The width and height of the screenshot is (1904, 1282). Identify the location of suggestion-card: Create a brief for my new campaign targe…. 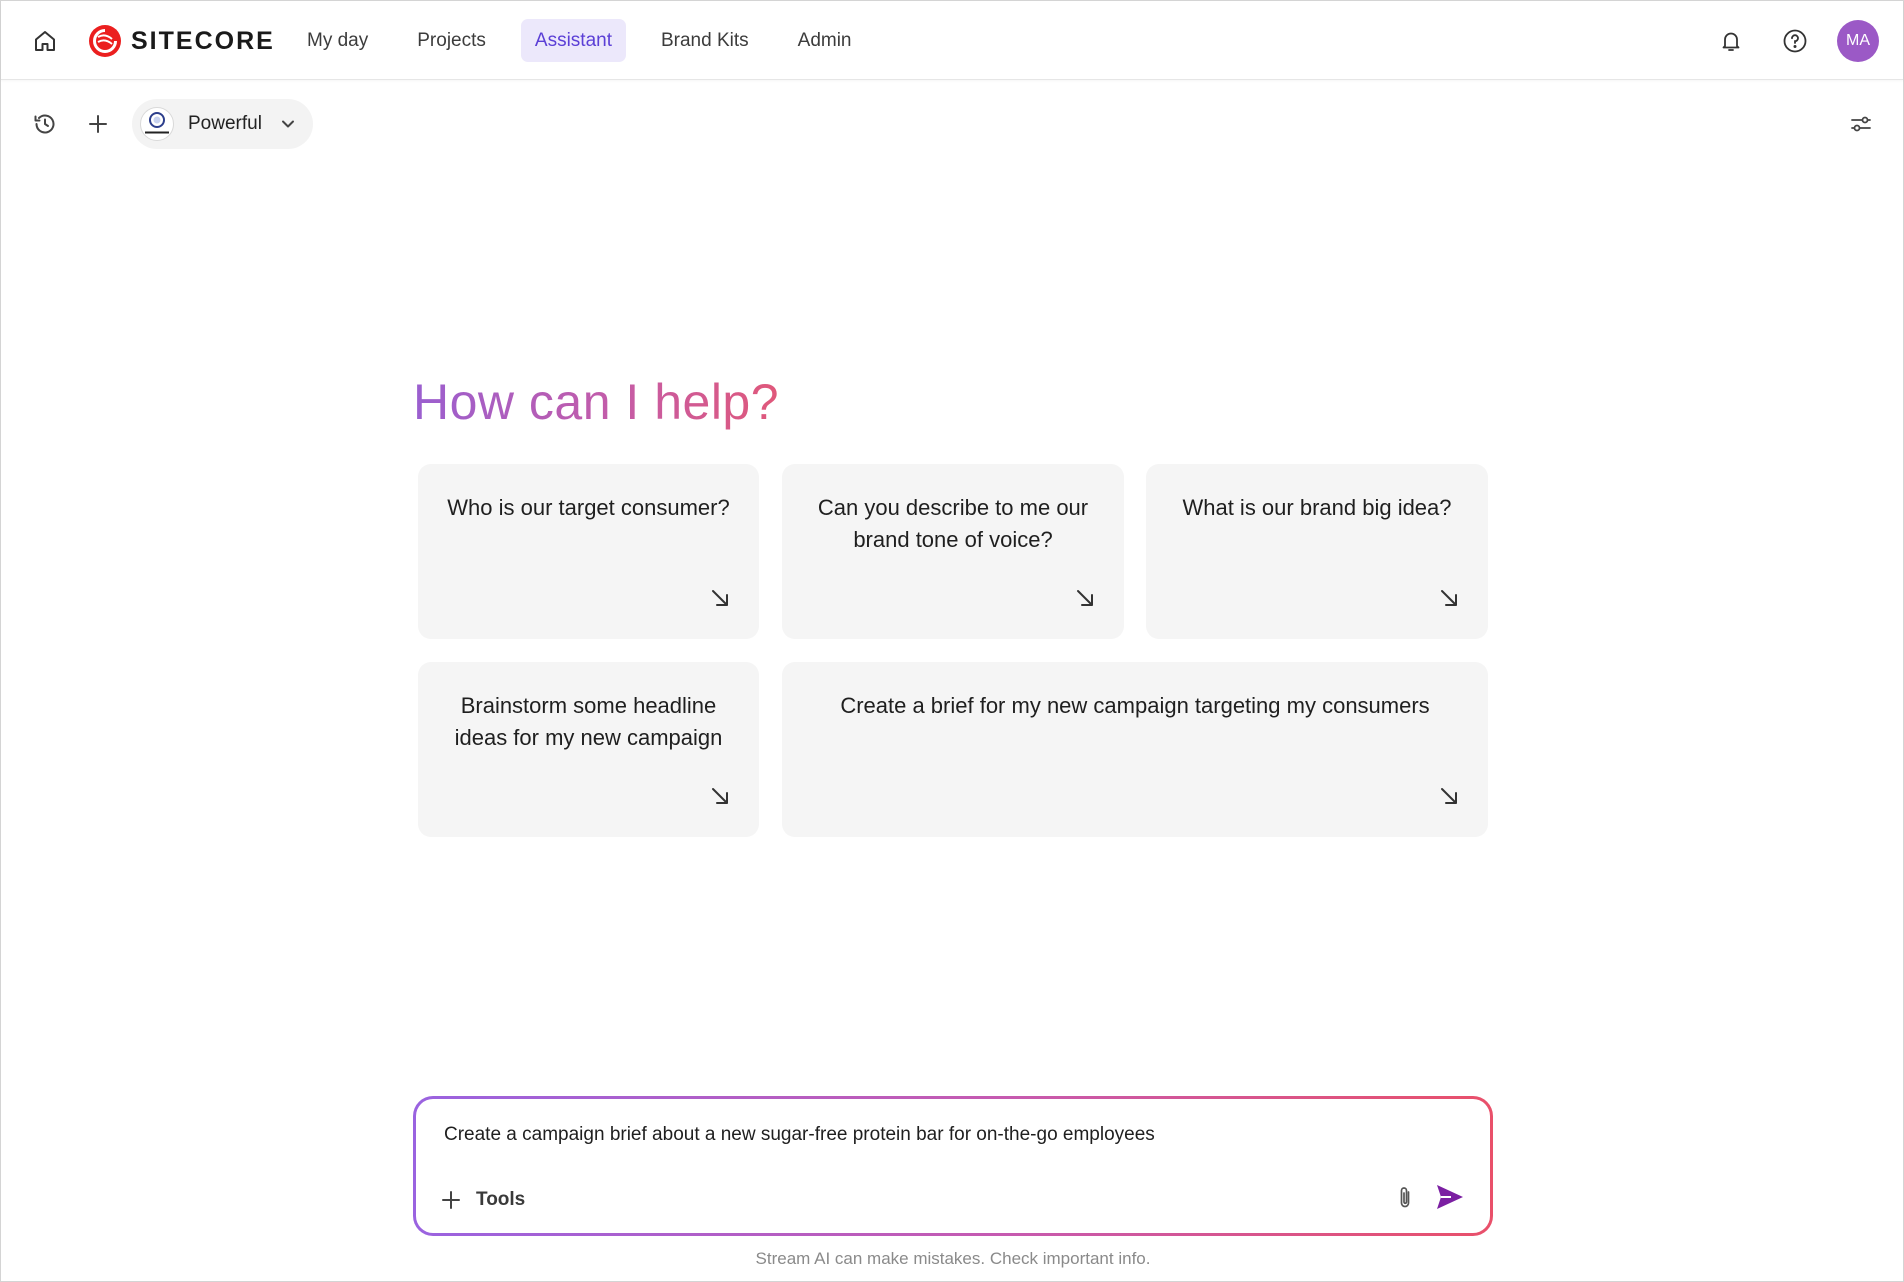
(1135, 749).